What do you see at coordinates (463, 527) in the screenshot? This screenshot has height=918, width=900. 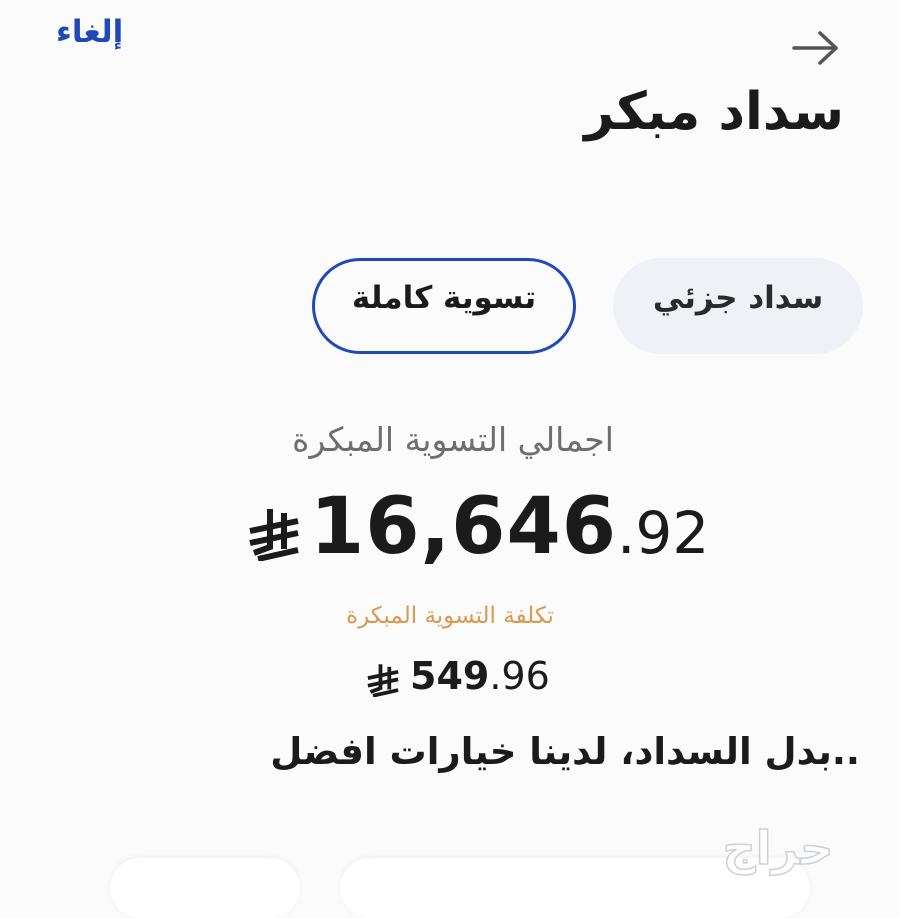 I see `total-amount-integer: 16,646` at bounding box center [463, 527].